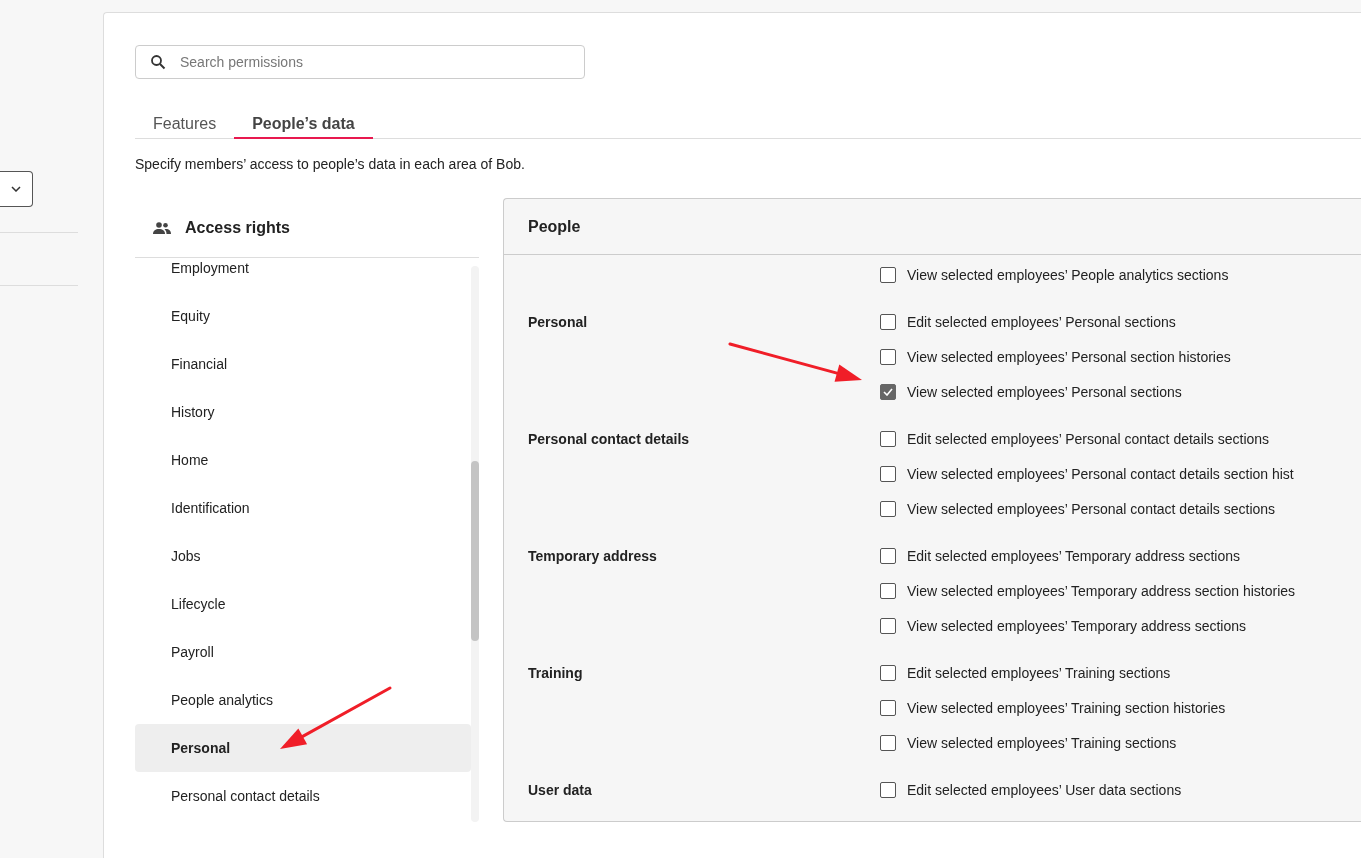 This screenshot has height=858, width=1361. What do you see at coordinates (303, 748) in the screenshot?
I see `access-right-item: Personal` at bounding box center [303, 748].